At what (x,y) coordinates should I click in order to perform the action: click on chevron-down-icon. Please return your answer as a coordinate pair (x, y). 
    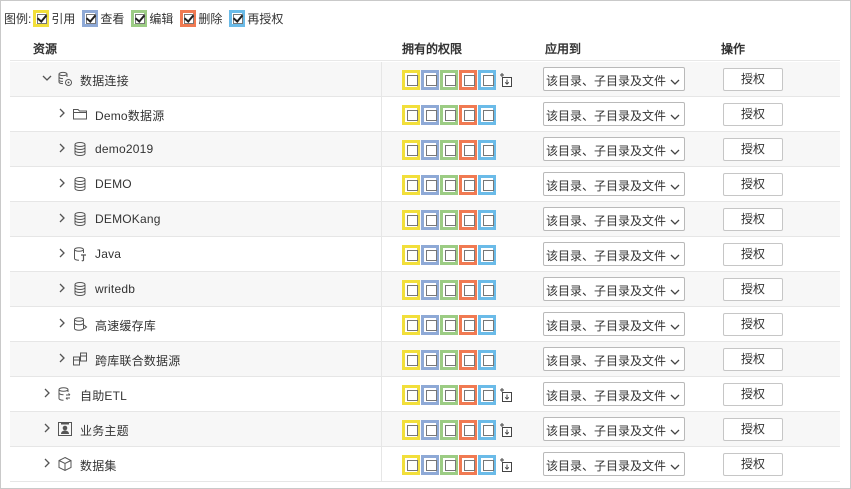
    Looking at the image, I should click on (47, 78).